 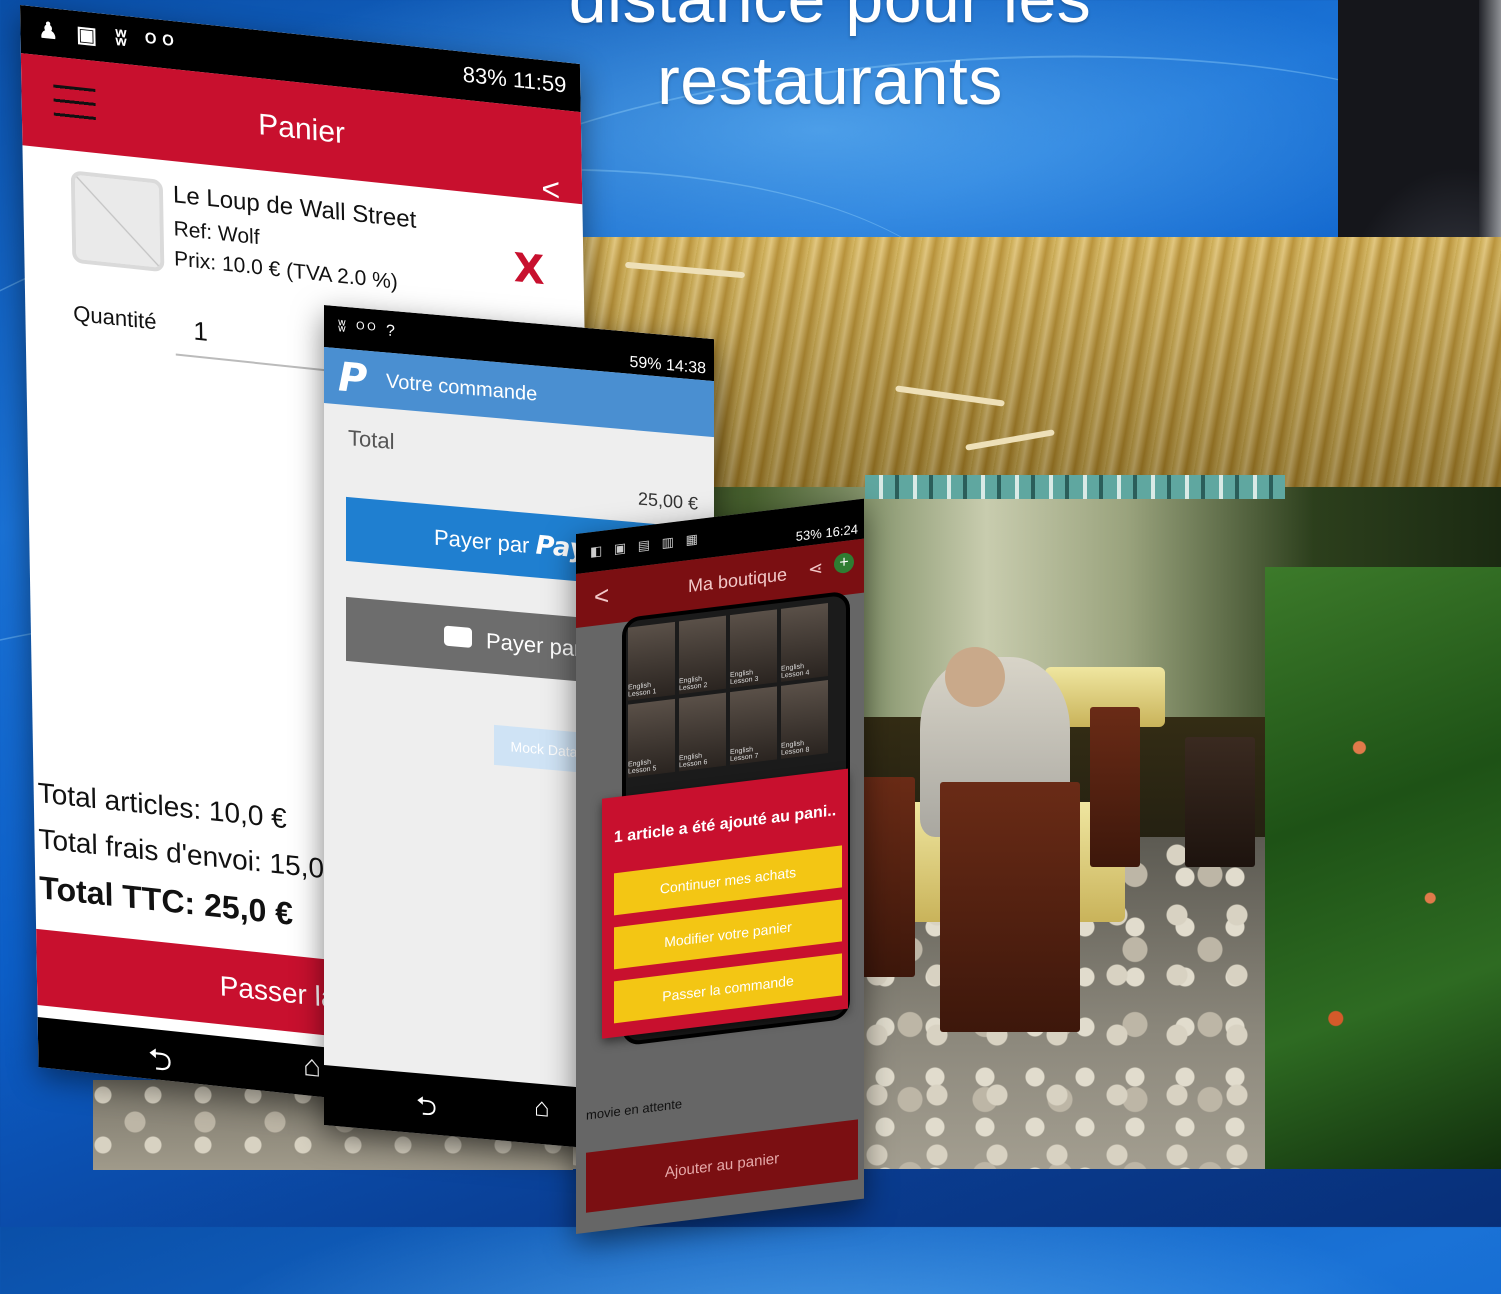 What do you see at coordinates (753, 726) in the screenshot?
I see `lesson-tile: English Lesson 7` at bounding box center [753, 726].